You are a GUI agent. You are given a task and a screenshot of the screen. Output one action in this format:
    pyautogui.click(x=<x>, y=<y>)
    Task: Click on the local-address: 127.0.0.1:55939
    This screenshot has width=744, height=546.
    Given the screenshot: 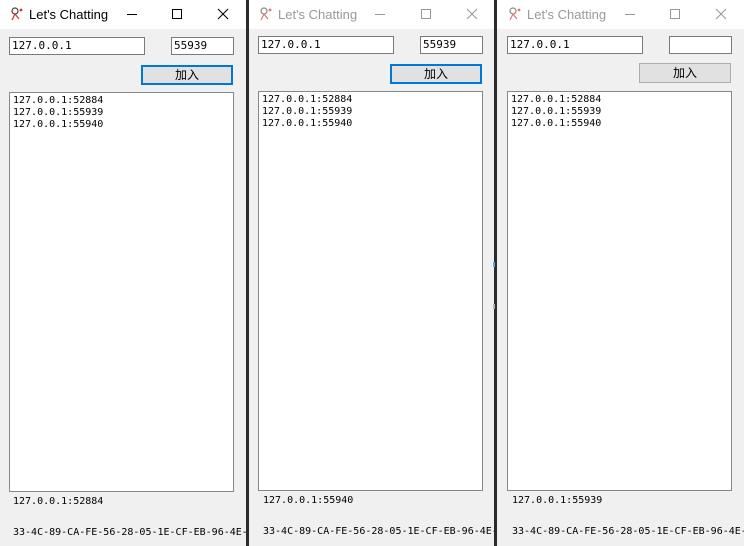 What is the action you would take?
    pyautogui.click(x=557, y=500)
    